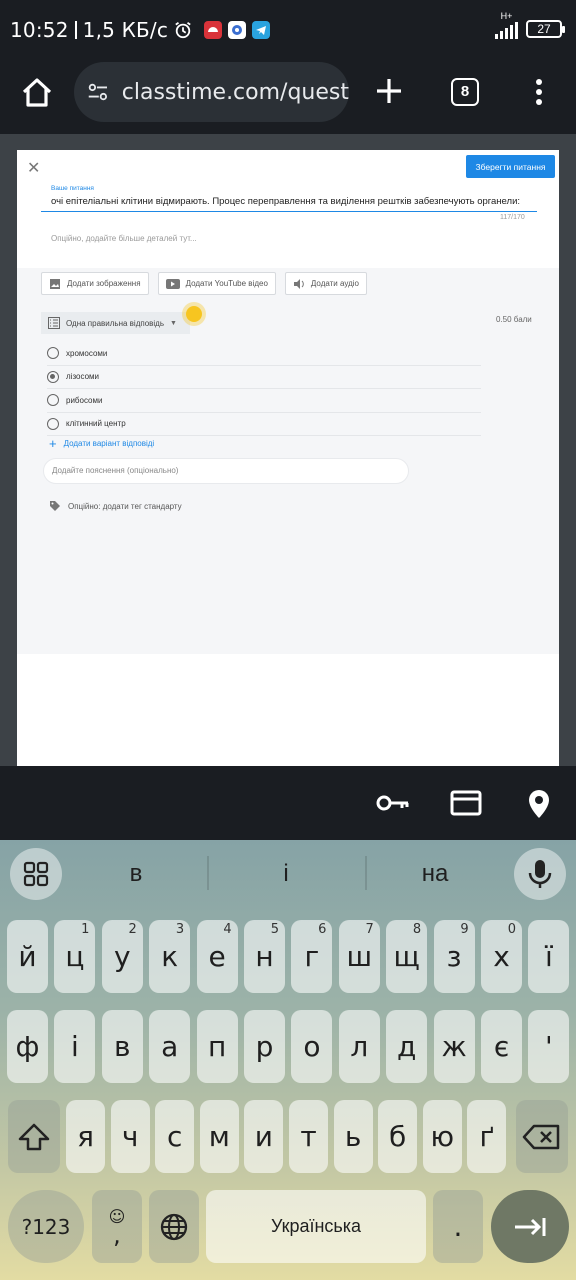  I want to click on suggestion-1: в, so click(136, 874).